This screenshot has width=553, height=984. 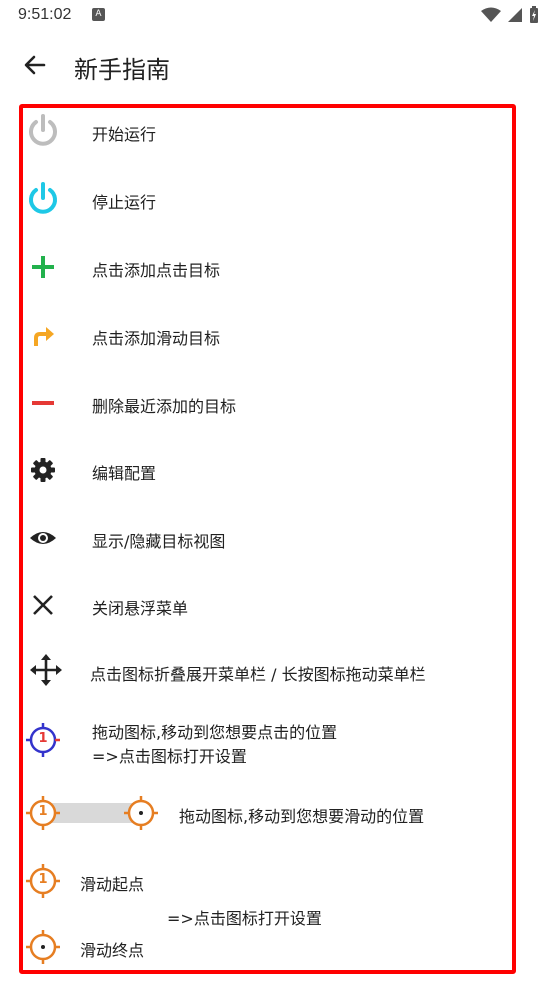 What do you see at coordinates (43, 199) in the screenshot?
I see `power-cyan-icon` at bounding box center [43, 199].